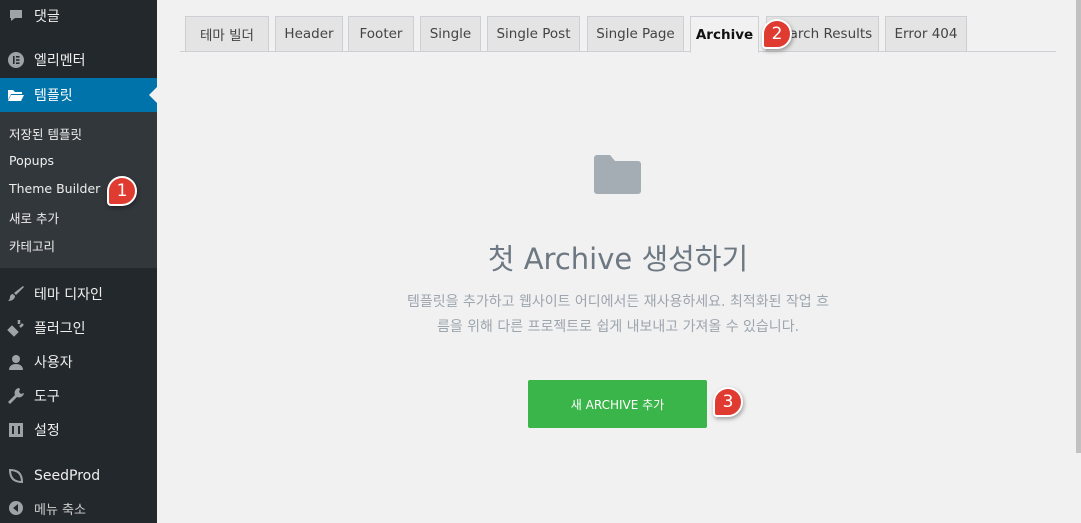 Image resolution: width=1081 pixels, height=523 pixels. Describe the element at coordinates (618, 259) in the screenshot. I see `page-title: 첫 Archive 생성하기` at that location.